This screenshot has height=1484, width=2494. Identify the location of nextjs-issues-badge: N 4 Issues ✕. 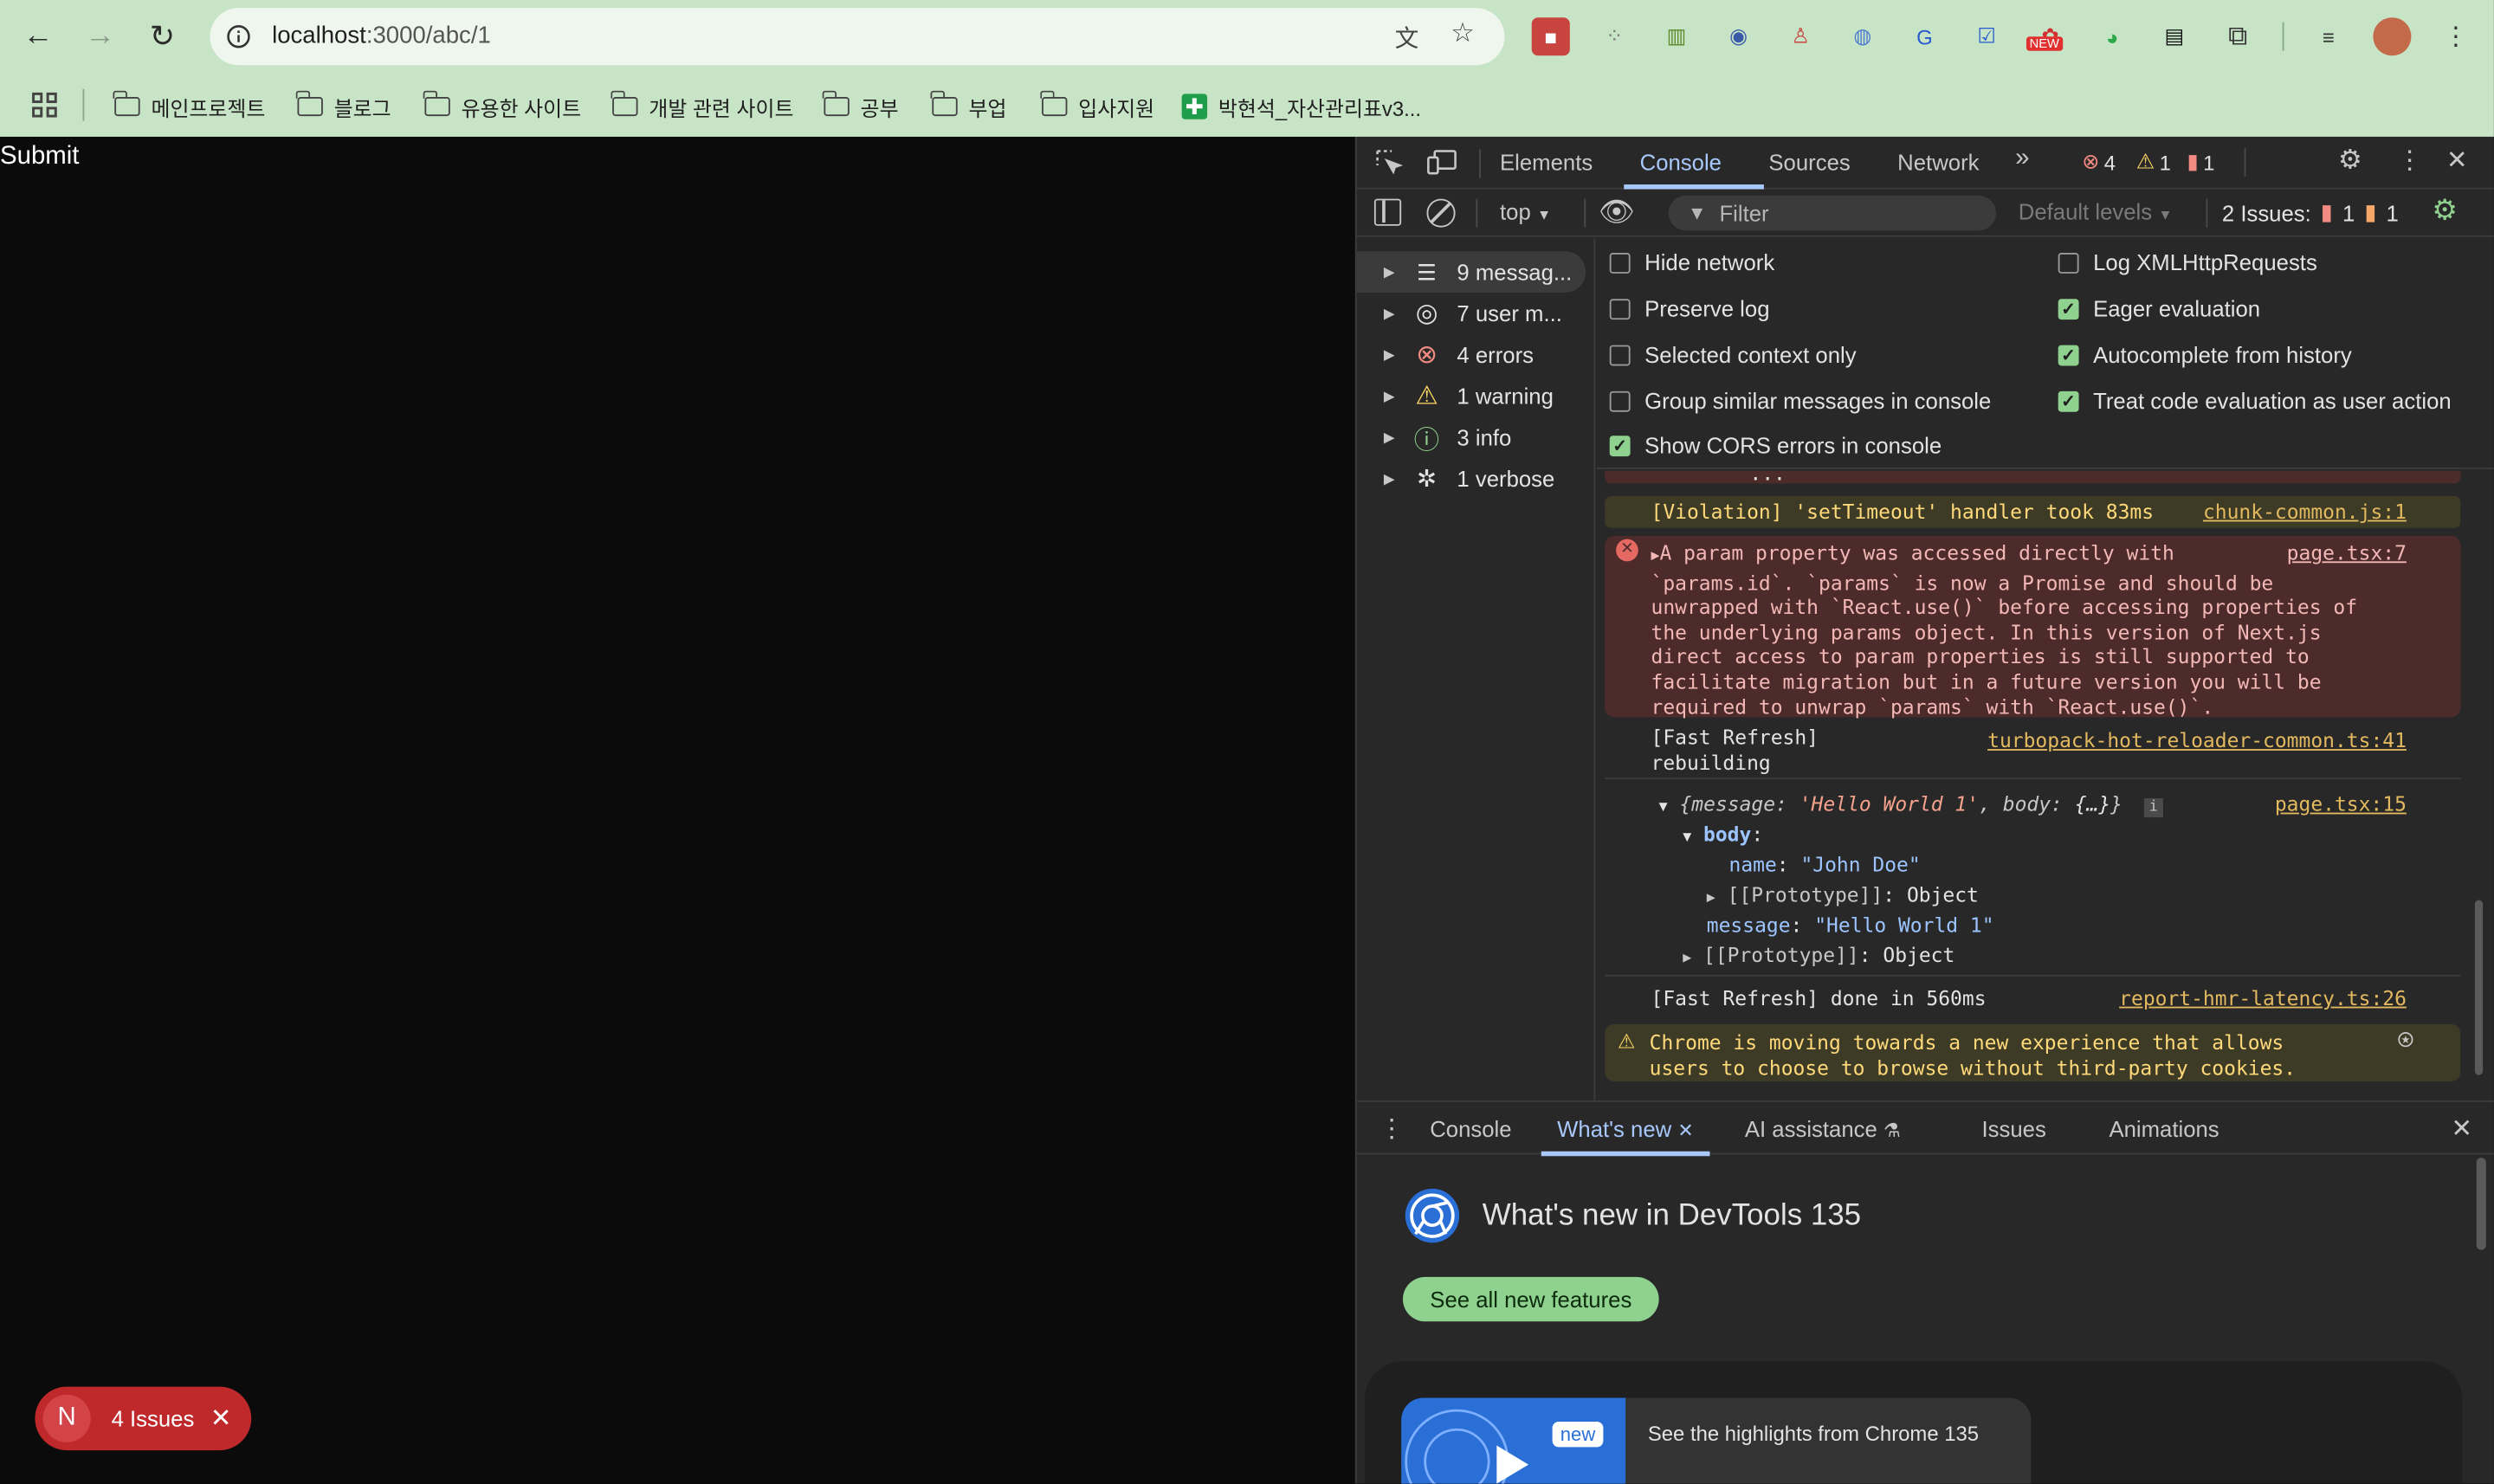
(143, 1418).